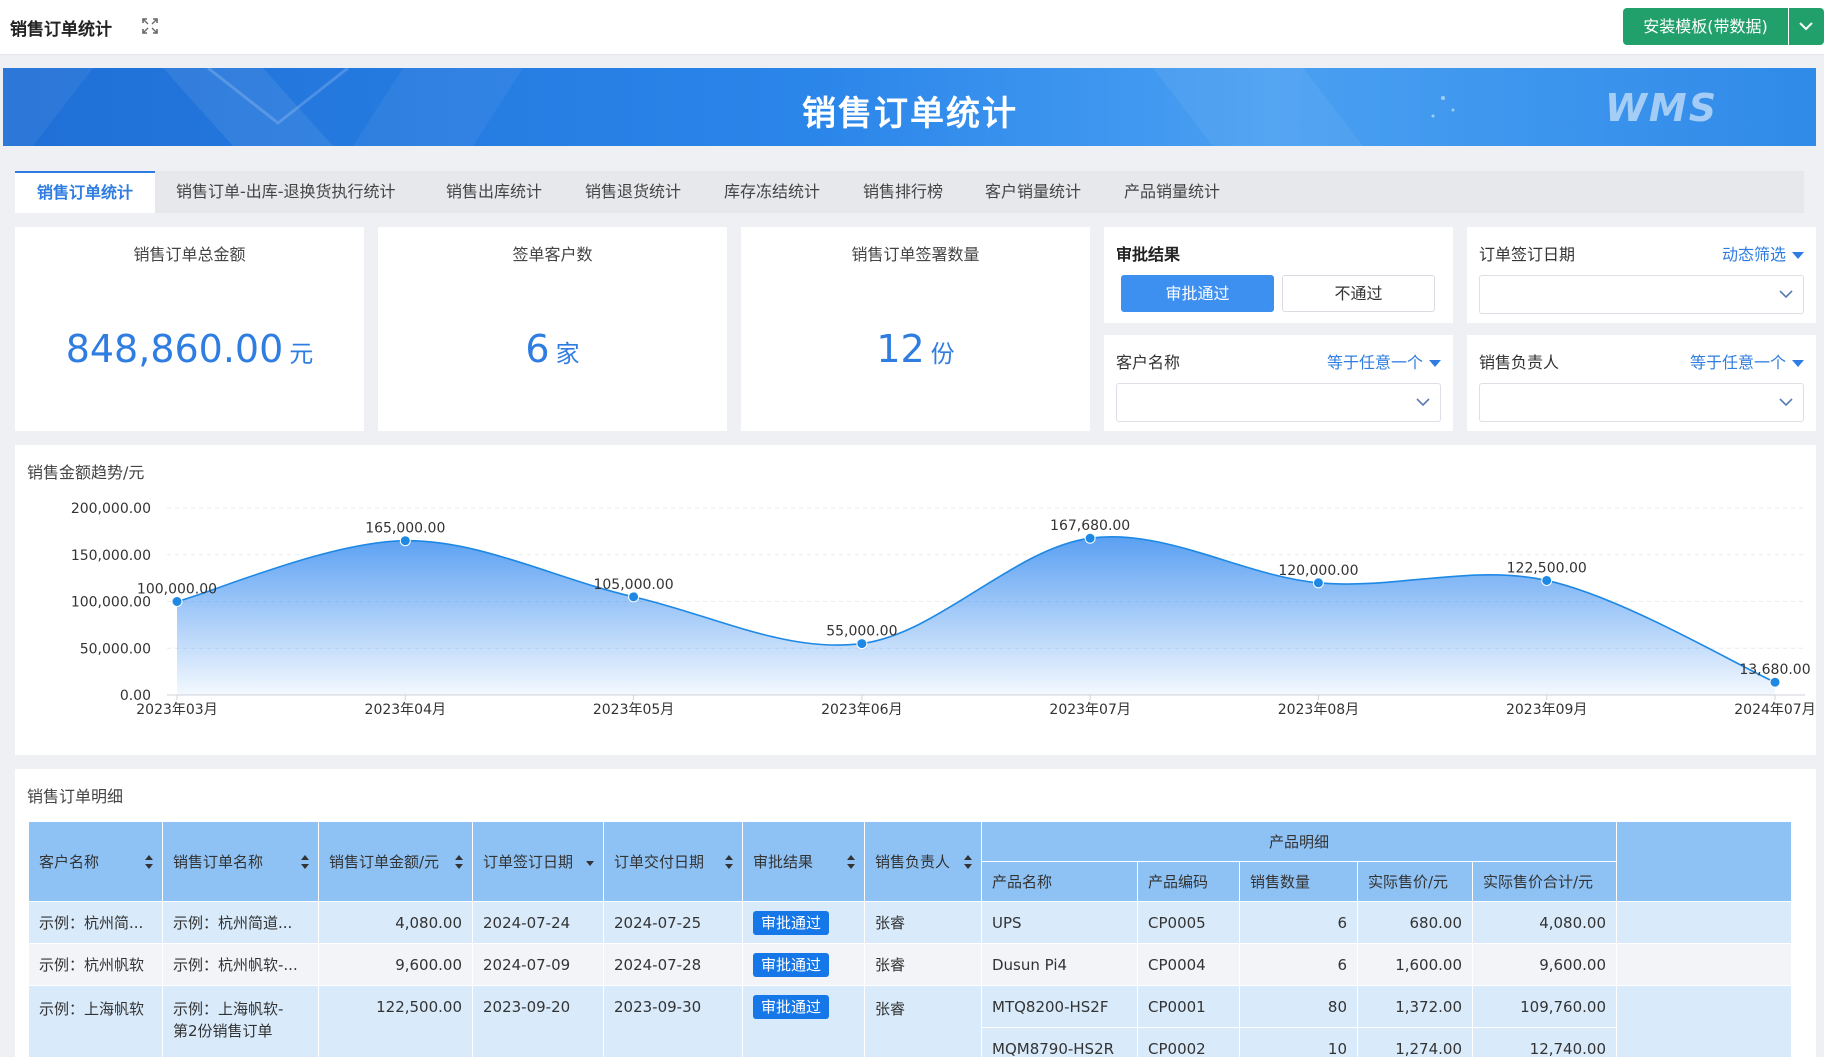 This screenshot has height=1057, width=1824. What do you see at coordinates (912, 27) in the screenshot?
I see `top-bar: 销售订单统计 安装模板(带数据)` at bounding box center [912, 27].